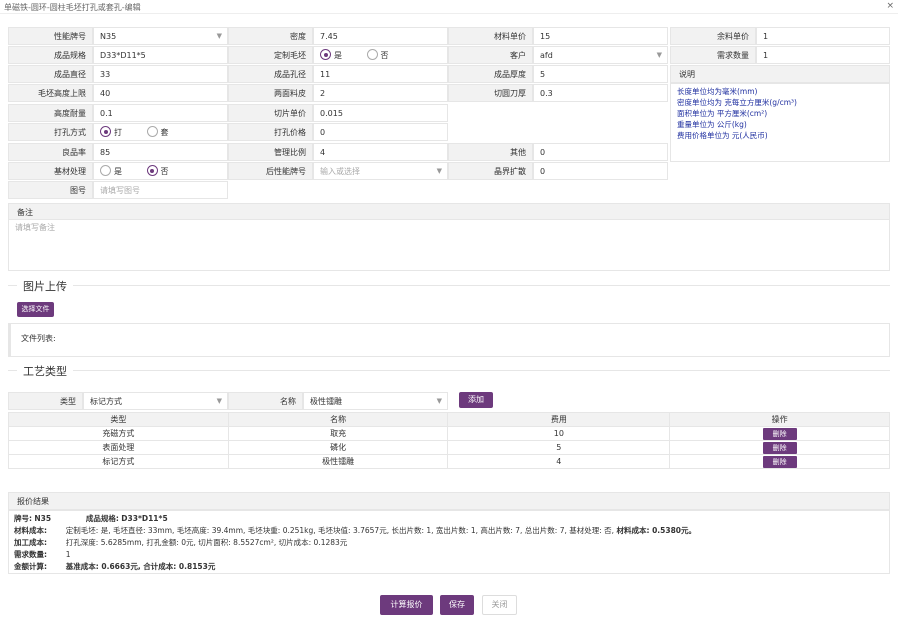 Image resolution: width=898 pixels, height=622 pixels. I want to click on kerf-input: 0.3, so click(600, 93).